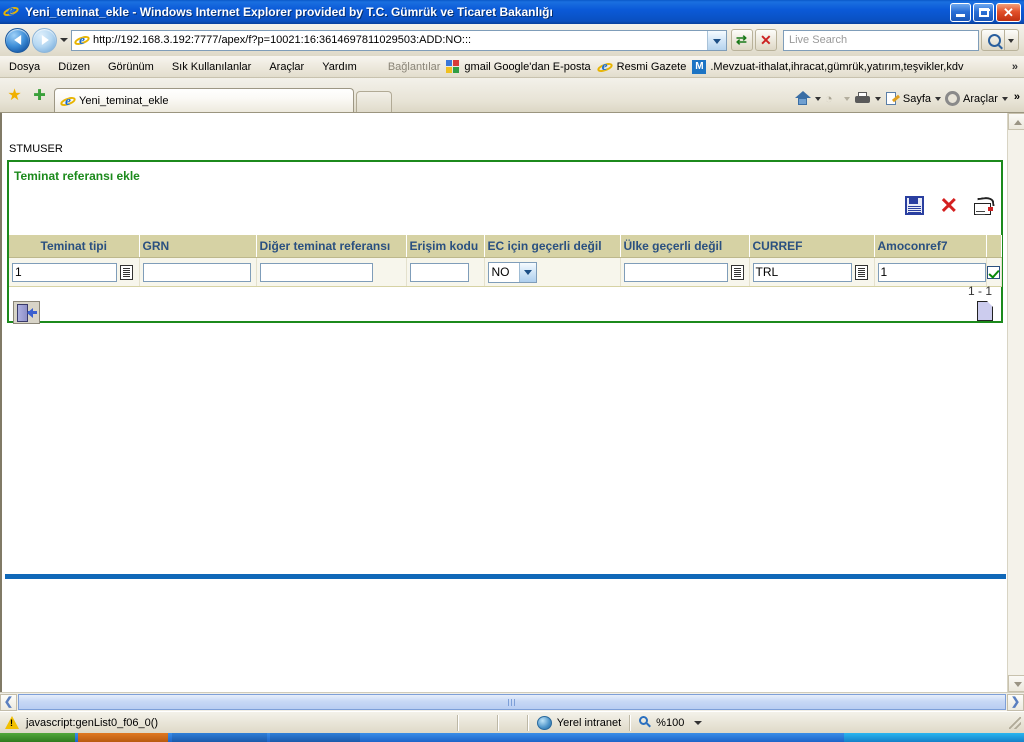 The image size is (1024, 742). Describe the element at coordinates (979, 291) in the screenshot. I see `row-count: 1 - 1` at that location.